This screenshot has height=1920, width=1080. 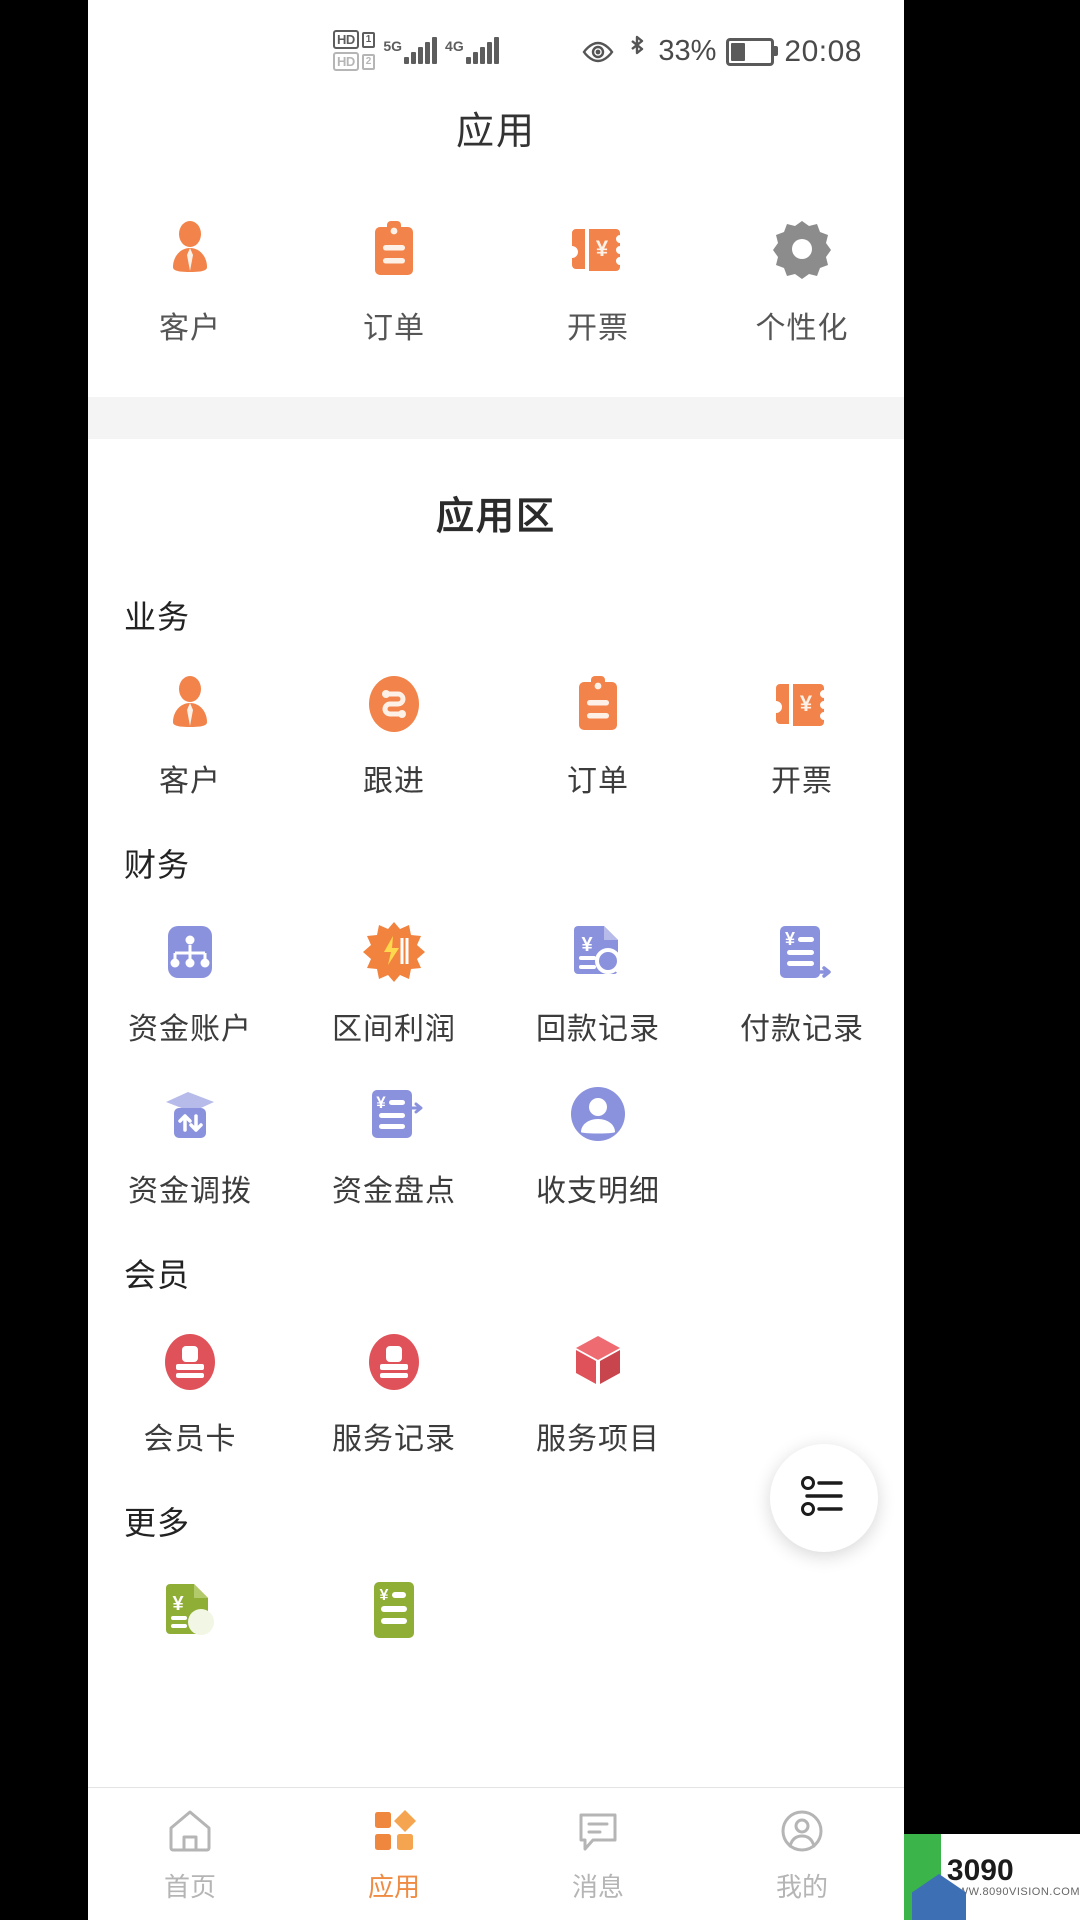 What do you see at coordinates (190, 984) in the screenshot?
I see `app-fund-account: 资金账户` at bounding box center [190, 984].